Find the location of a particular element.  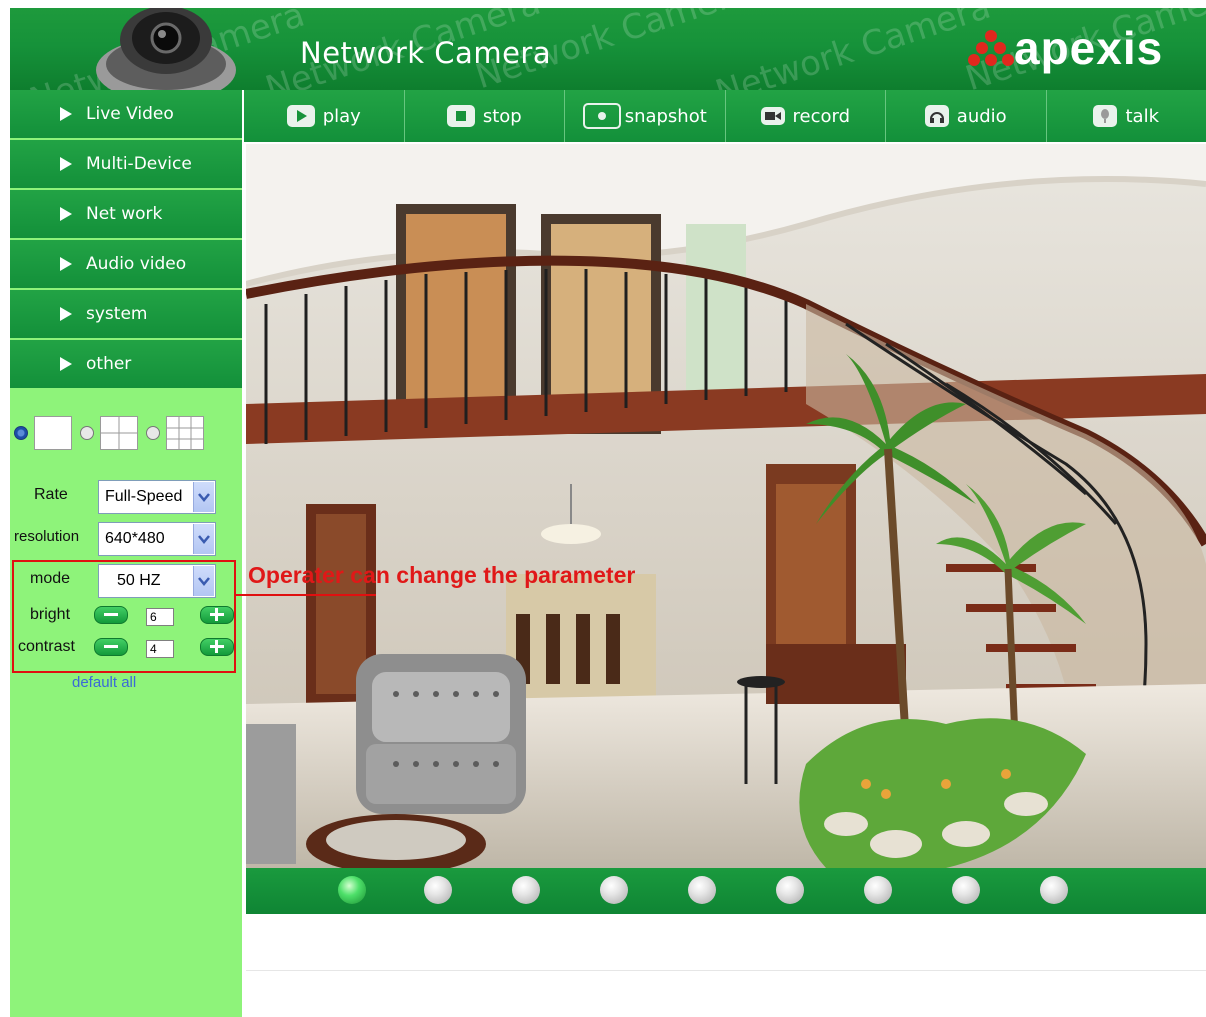

preset-bar is located at coordinates (726, 891).